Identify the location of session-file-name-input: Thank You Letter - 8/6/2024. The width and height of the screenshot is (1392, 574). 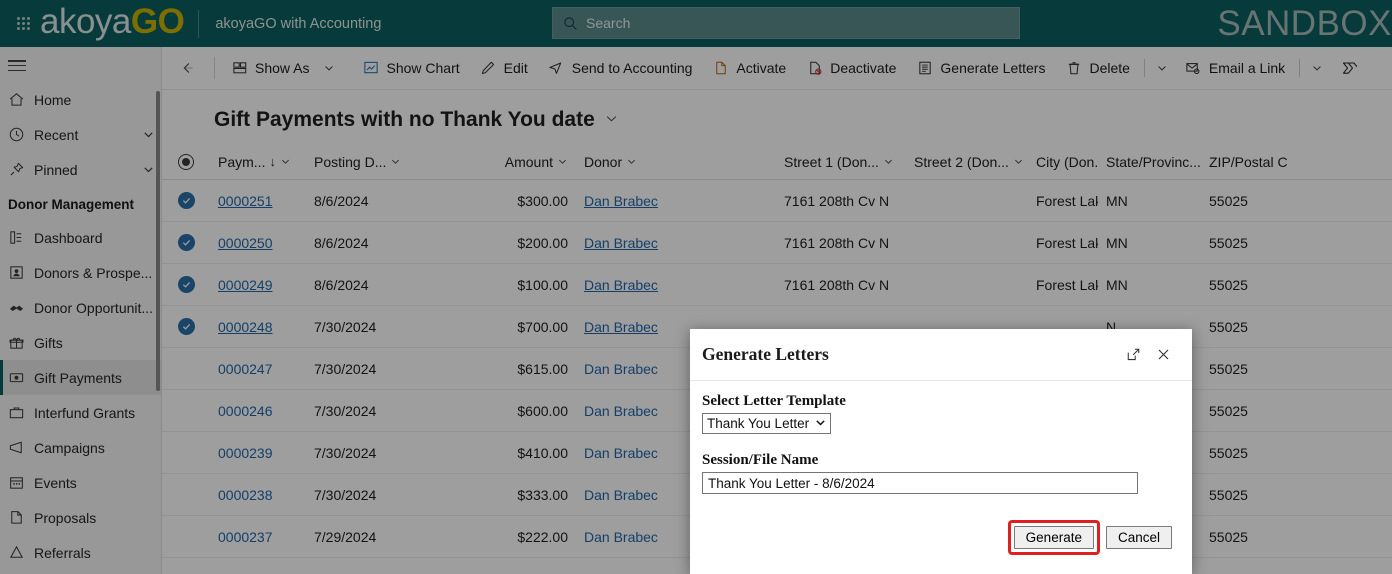
(920, 483).